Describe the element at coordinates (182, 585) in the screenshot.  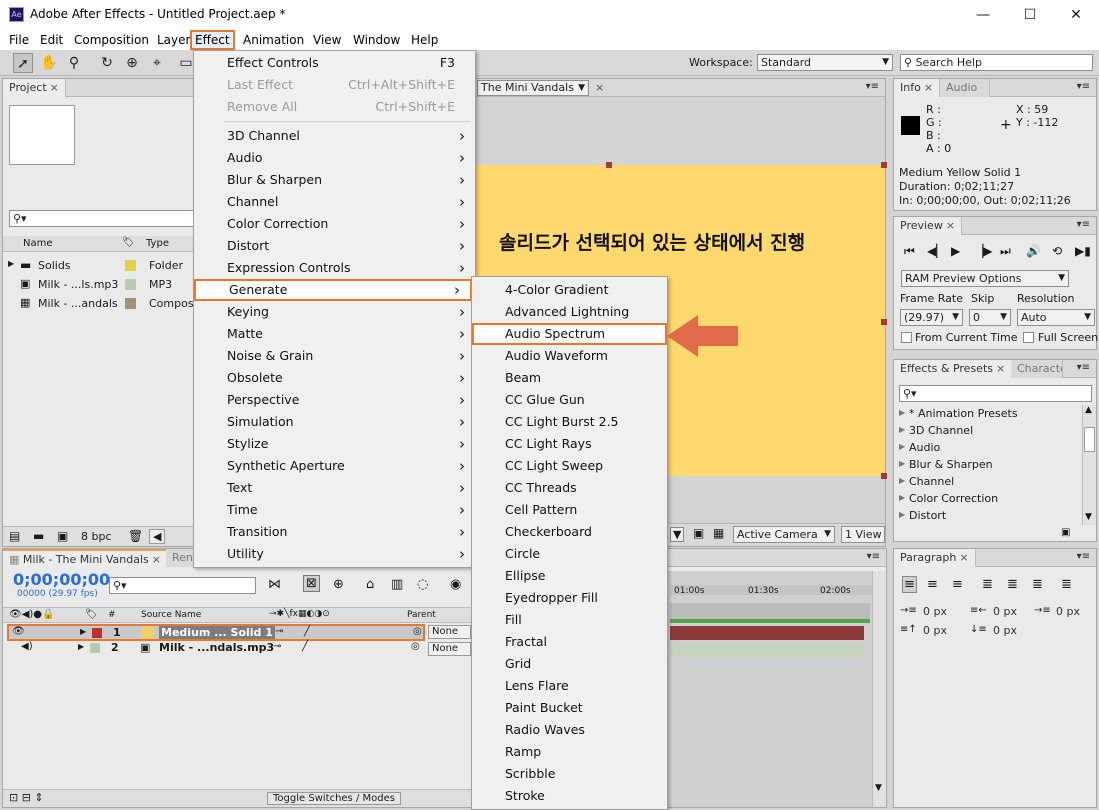
I see `timeline-search-input: ⚲▾` at that location.